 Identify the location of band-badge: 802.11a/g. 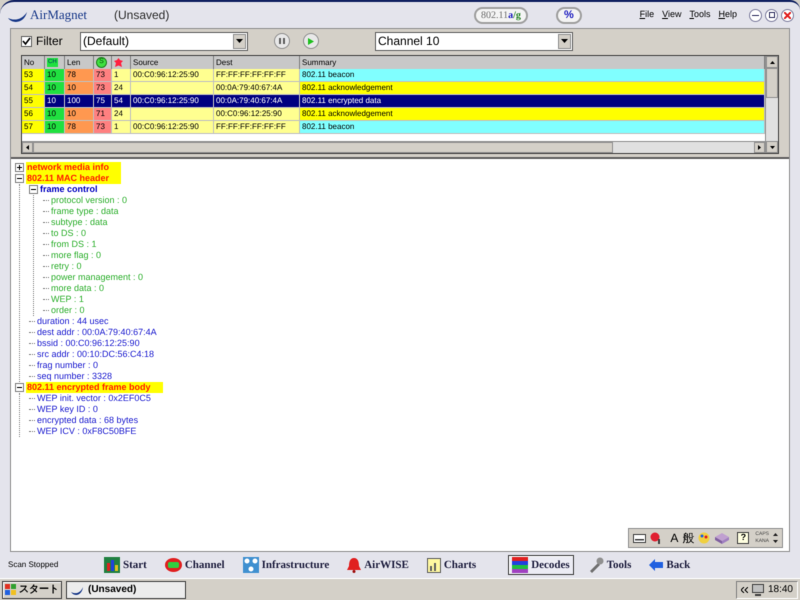
(501, 15).